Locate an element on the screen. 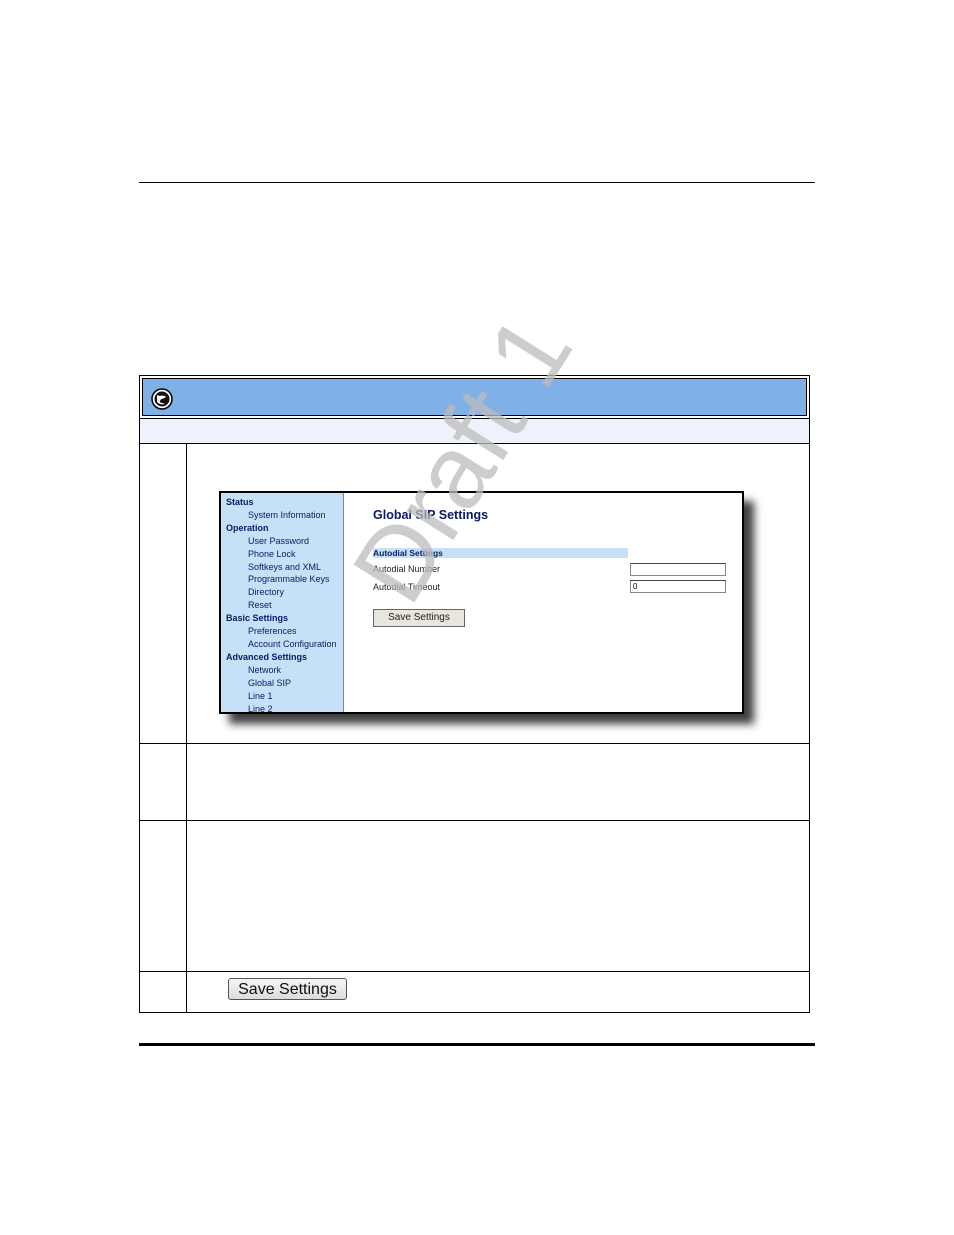 The width and height of the screenshot is (954, 1235). nav-item: Preferences is located at coordinates (282, 631).